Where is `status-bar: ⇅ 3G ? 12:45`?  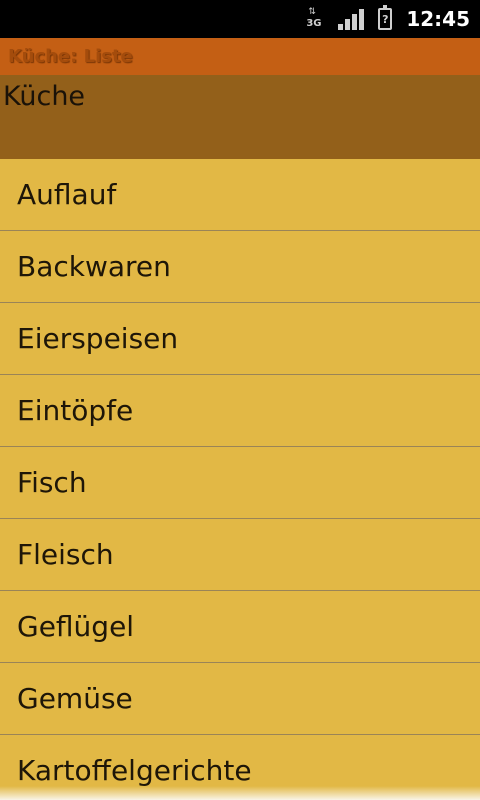
status-bar: ⇅ 3G ? 12:45 is located at coordinates (240, 19).